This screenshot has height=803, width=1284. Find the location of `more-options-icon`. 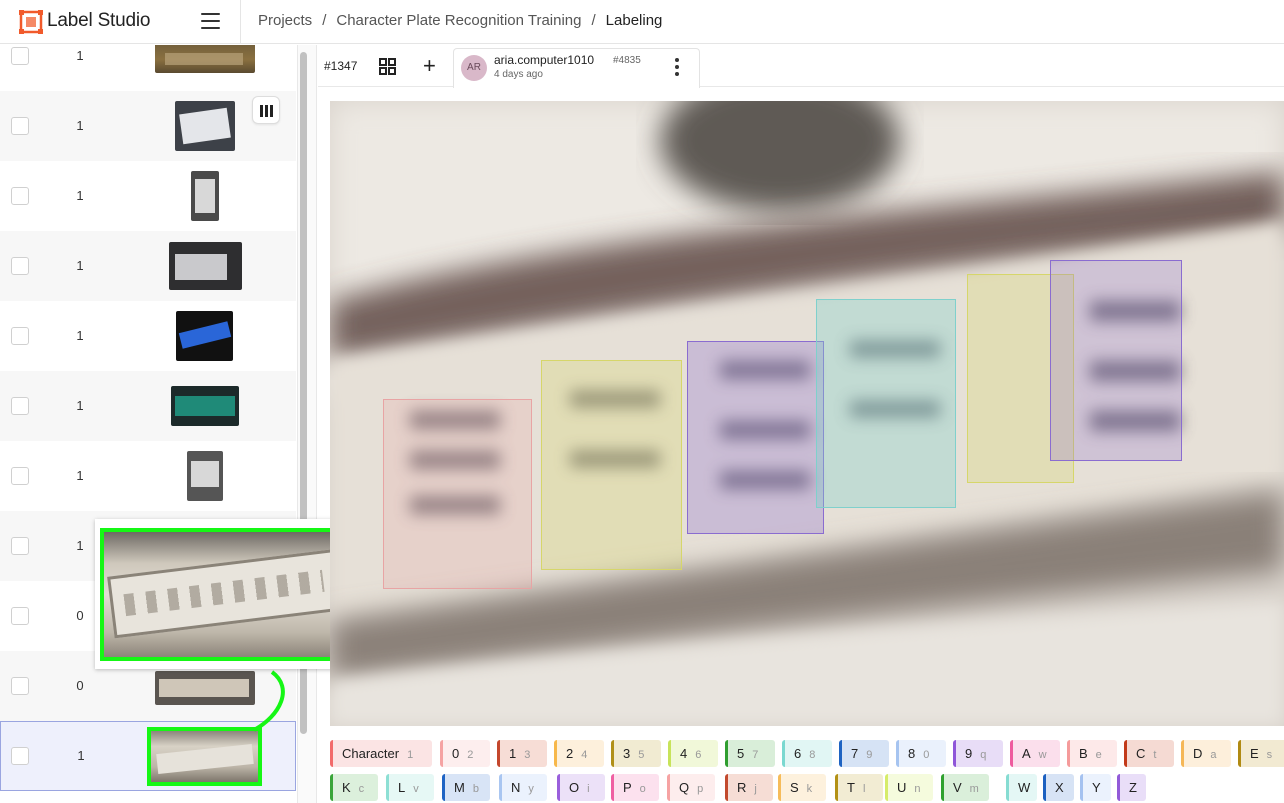

more-options-icon is located at coordinates (677, 68).